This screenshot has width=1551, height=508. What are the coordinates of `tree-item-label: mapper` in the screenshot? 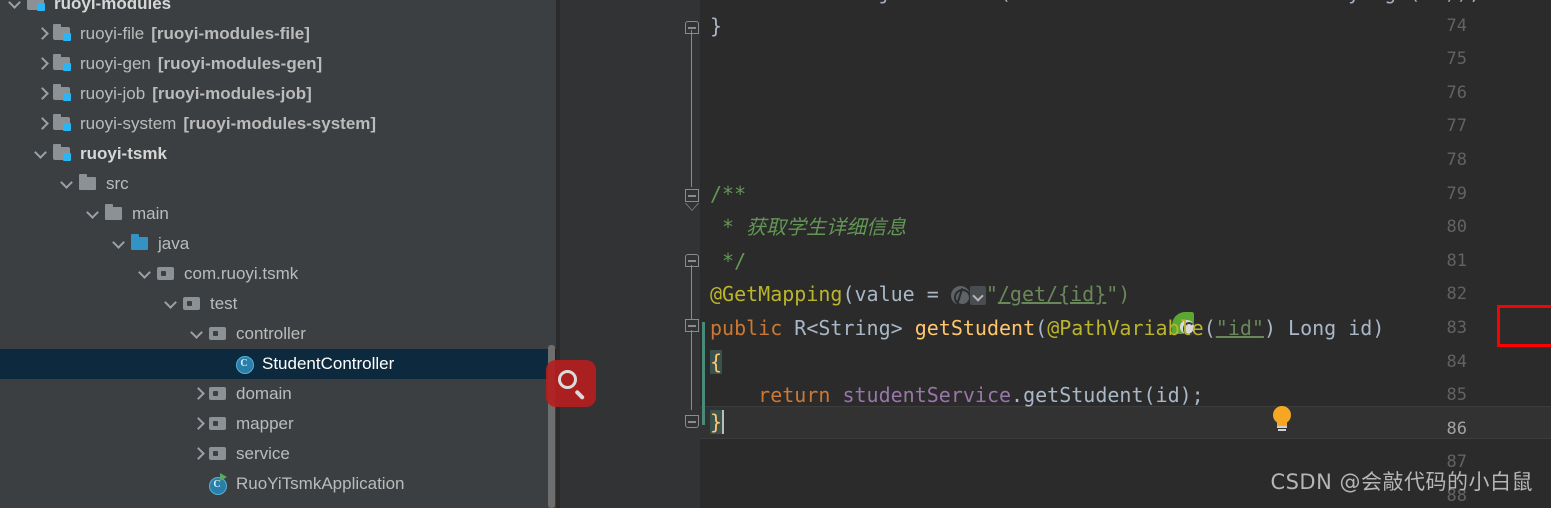 It's located at (265, 423).